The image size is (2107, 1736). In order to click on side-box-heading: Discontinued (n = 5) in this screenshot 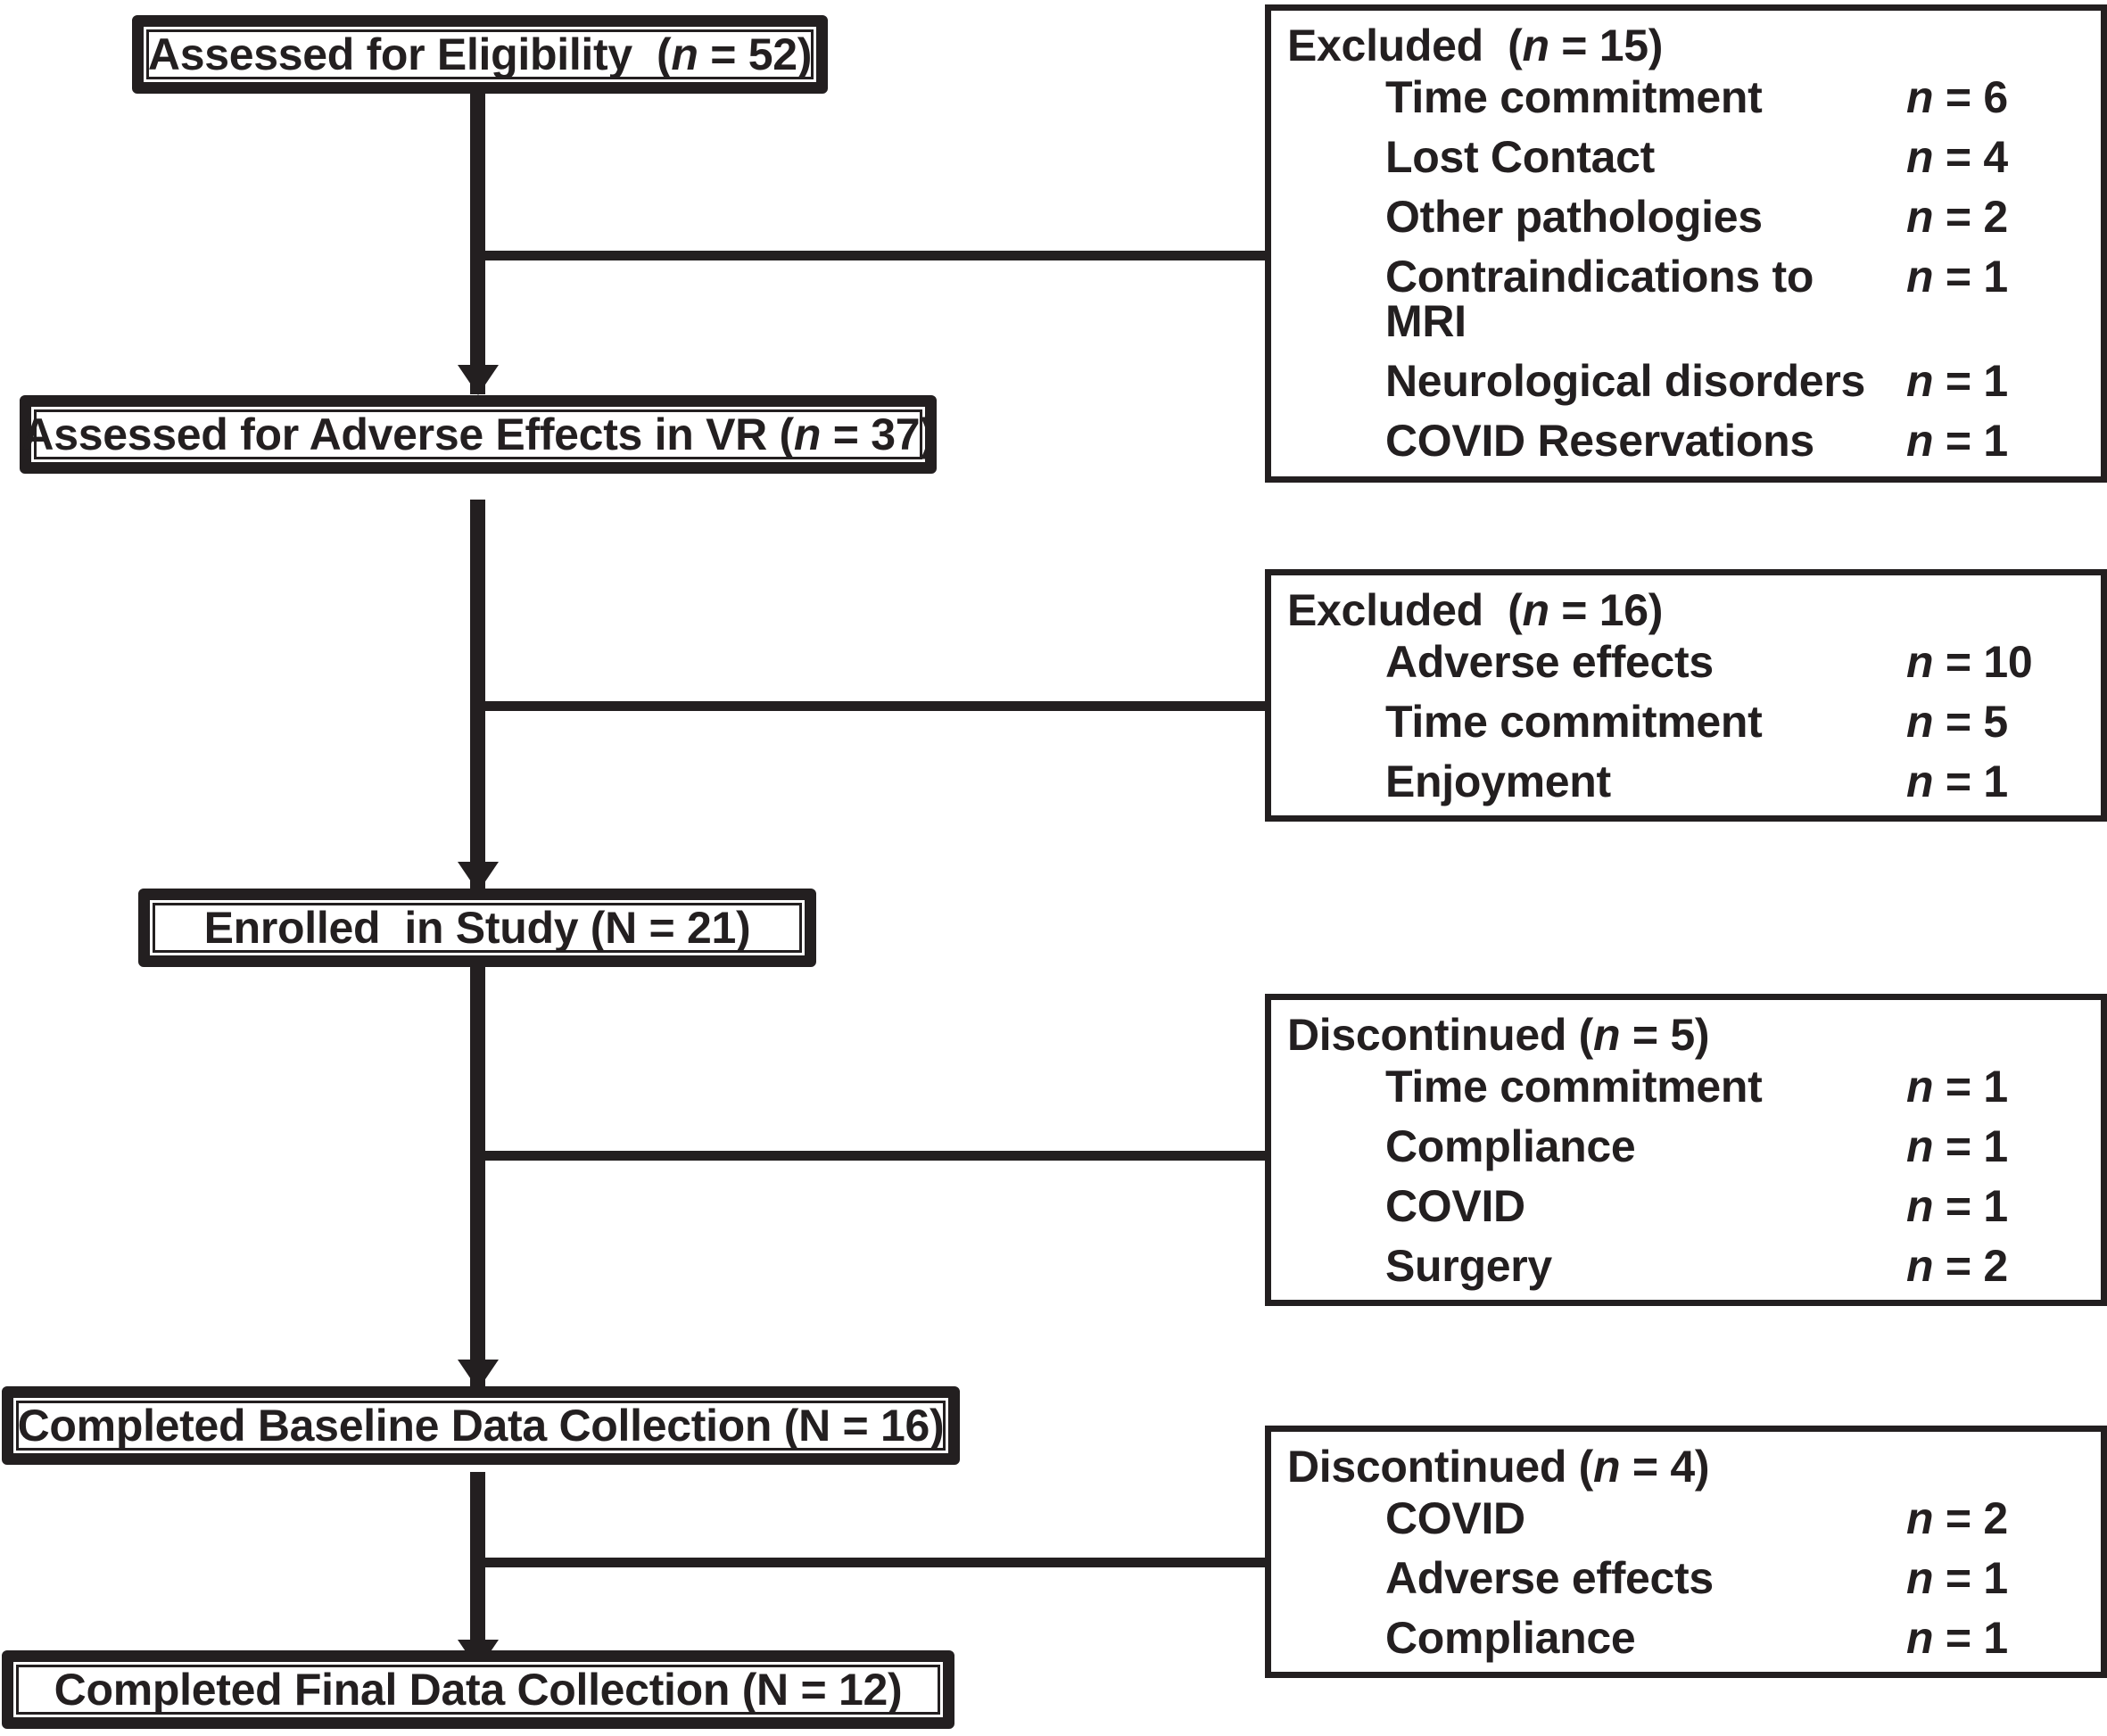, I will do `click(1498, 1035)`.